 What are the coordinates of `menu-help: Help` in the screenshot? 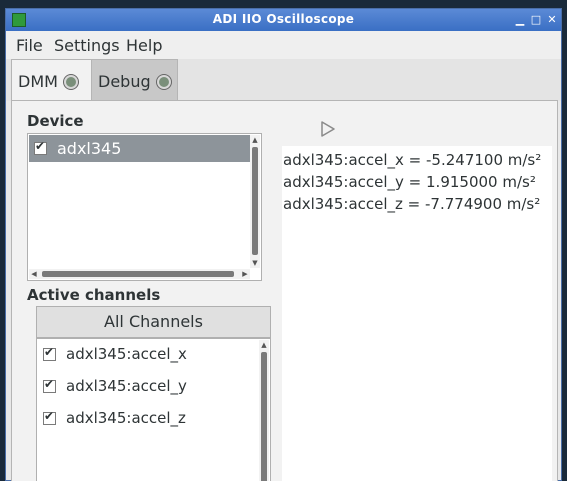 It's located at (144, 45).